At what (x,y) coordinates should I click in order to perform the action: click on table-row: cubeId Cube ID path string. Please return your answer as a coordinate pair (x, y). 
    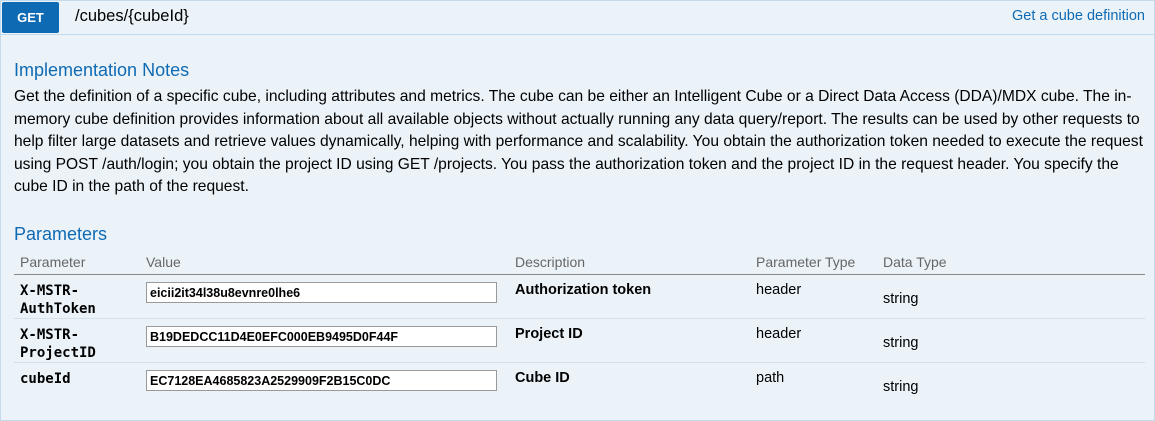
    Looking at the image, I should click on (579, 386).